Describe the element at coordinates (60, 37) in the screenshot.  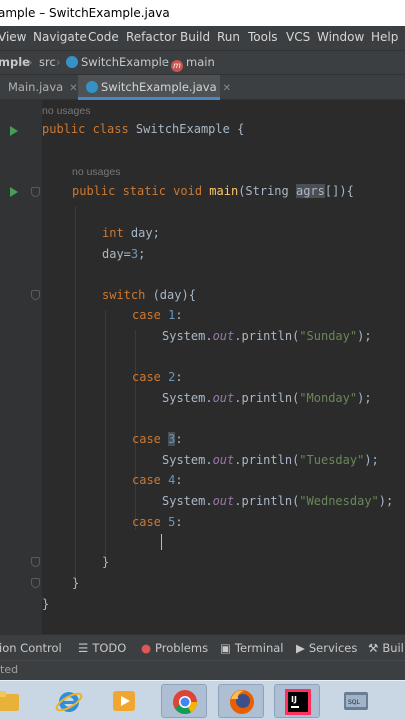
I see `menu-navigate: Navigate` at that location.